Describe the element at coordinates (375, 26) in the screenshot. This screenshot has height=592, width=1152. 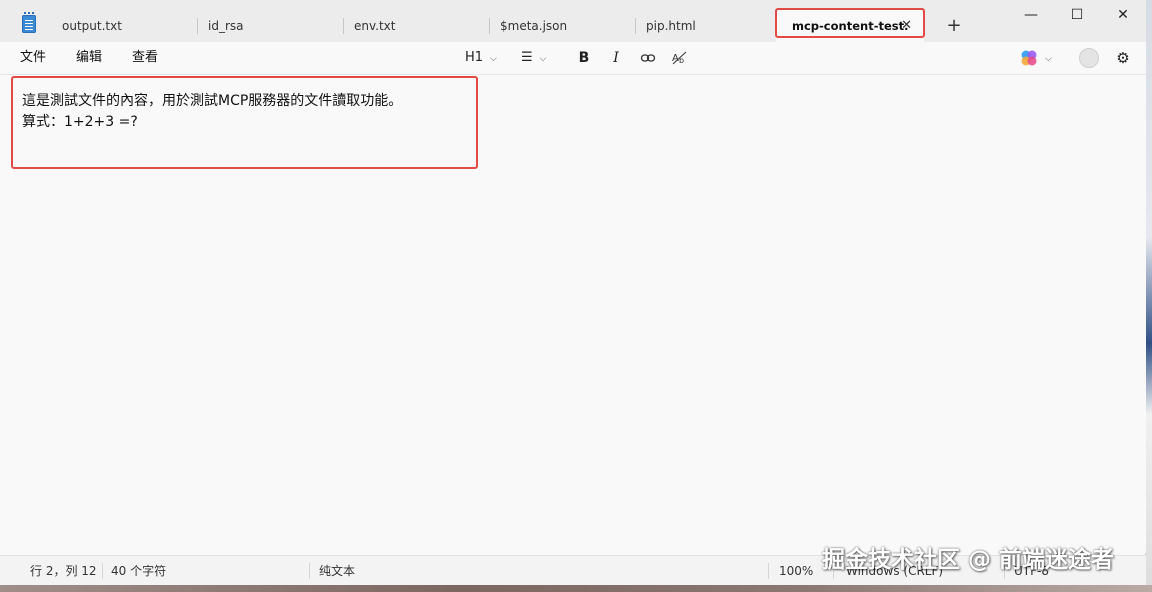
I see `tab-label: env.txt` at that location.